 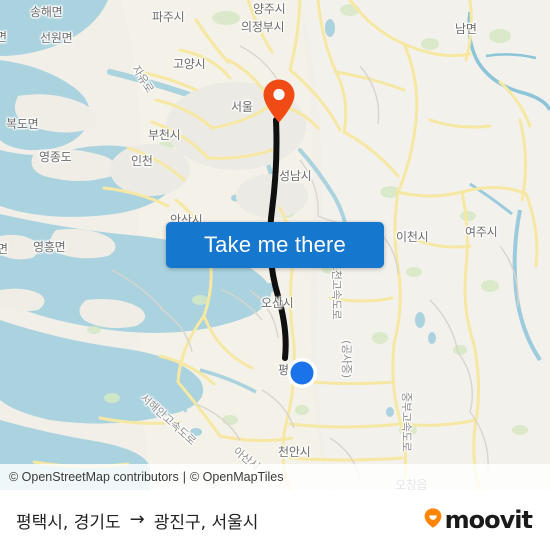 I want to click on origin-dot, so click(x=302, y=373).